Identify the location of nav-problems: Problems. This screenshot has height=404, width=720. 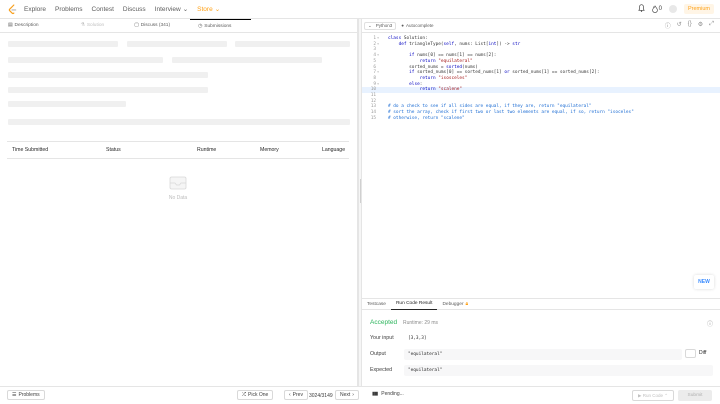
(68, 9).